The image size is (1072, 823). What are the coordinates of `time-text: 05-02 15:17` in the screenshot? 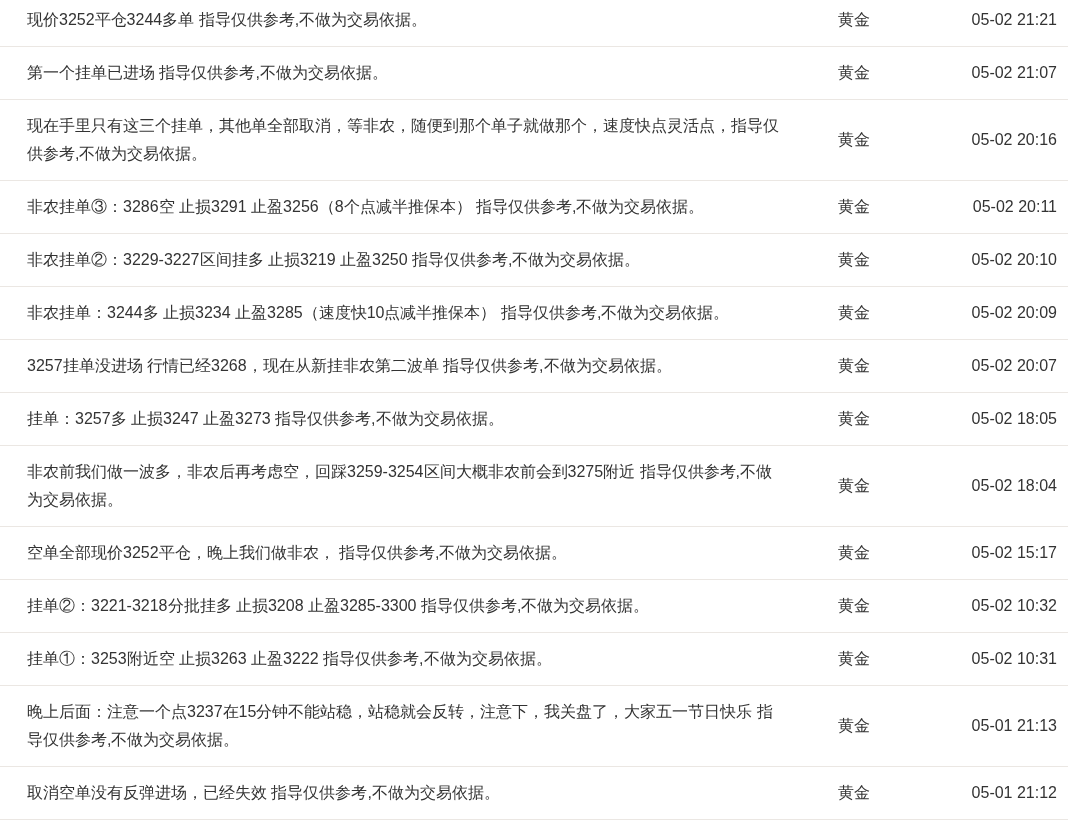 It's located at (1014, 553).